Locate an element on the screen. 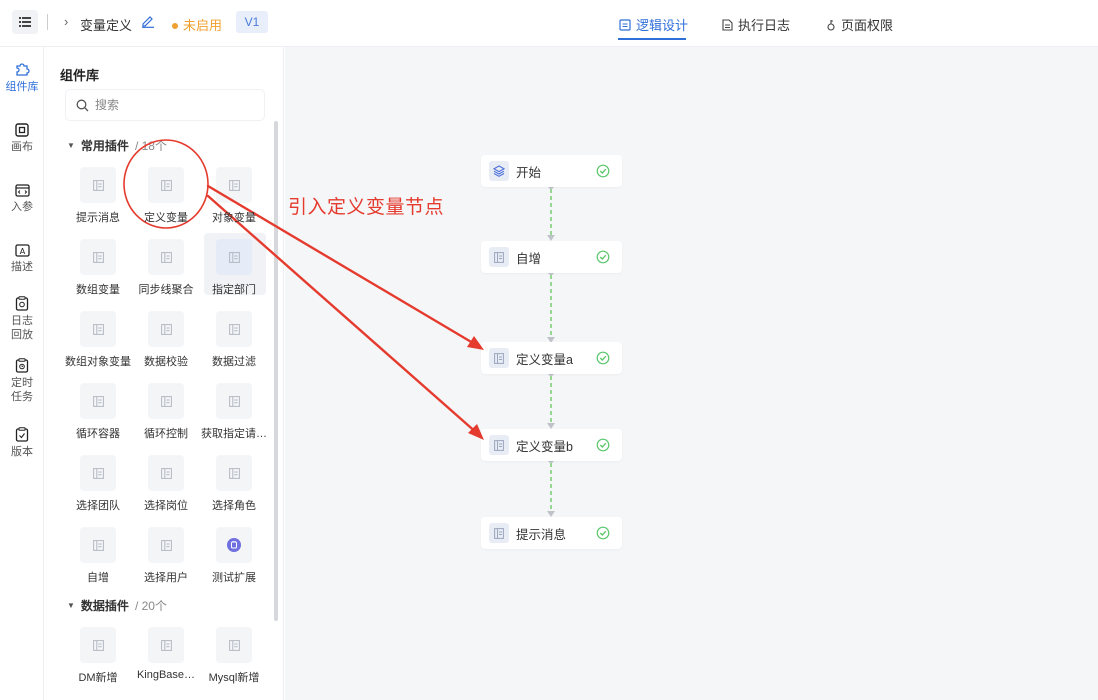 The height and width of the screenshot is (700, 1098). component-label: 同步线聚合 is located at coordinates (166, 290).